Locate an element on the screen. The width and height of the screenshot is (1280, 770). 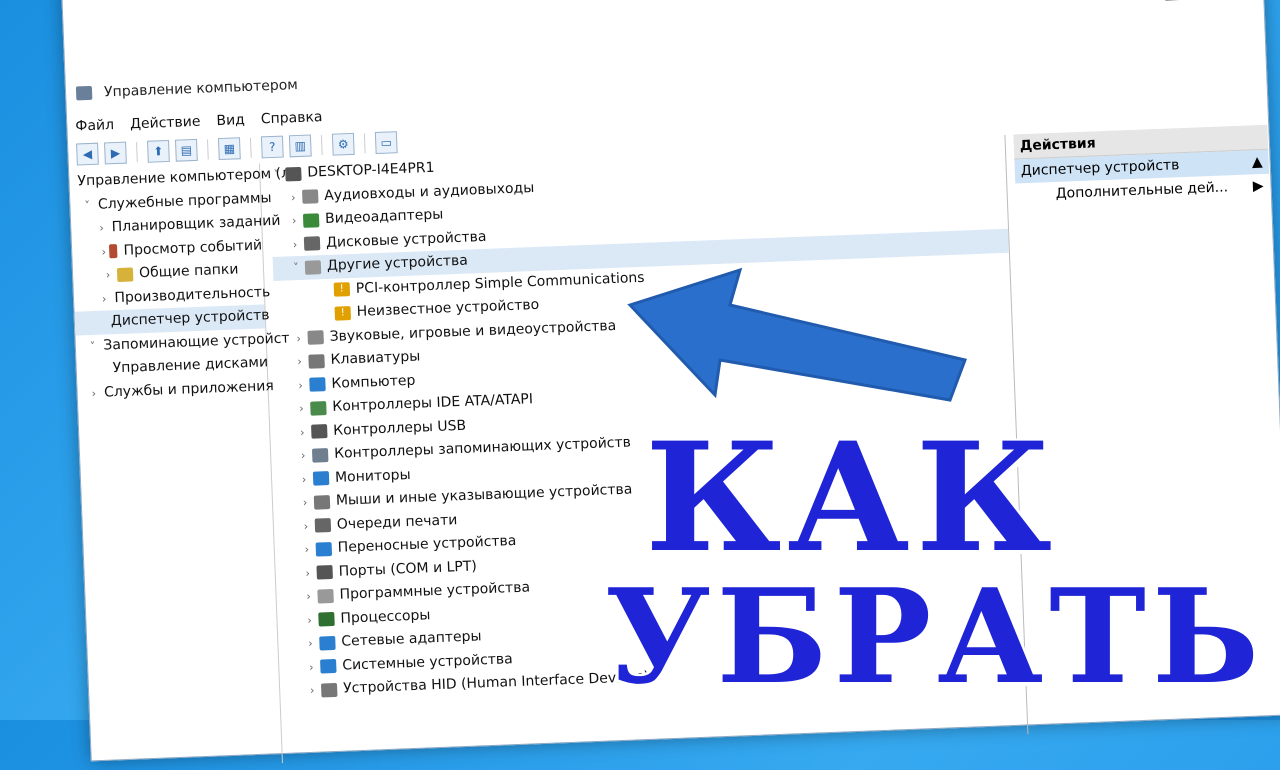
close-button: ✕ is located at coordinates (1230, 2).